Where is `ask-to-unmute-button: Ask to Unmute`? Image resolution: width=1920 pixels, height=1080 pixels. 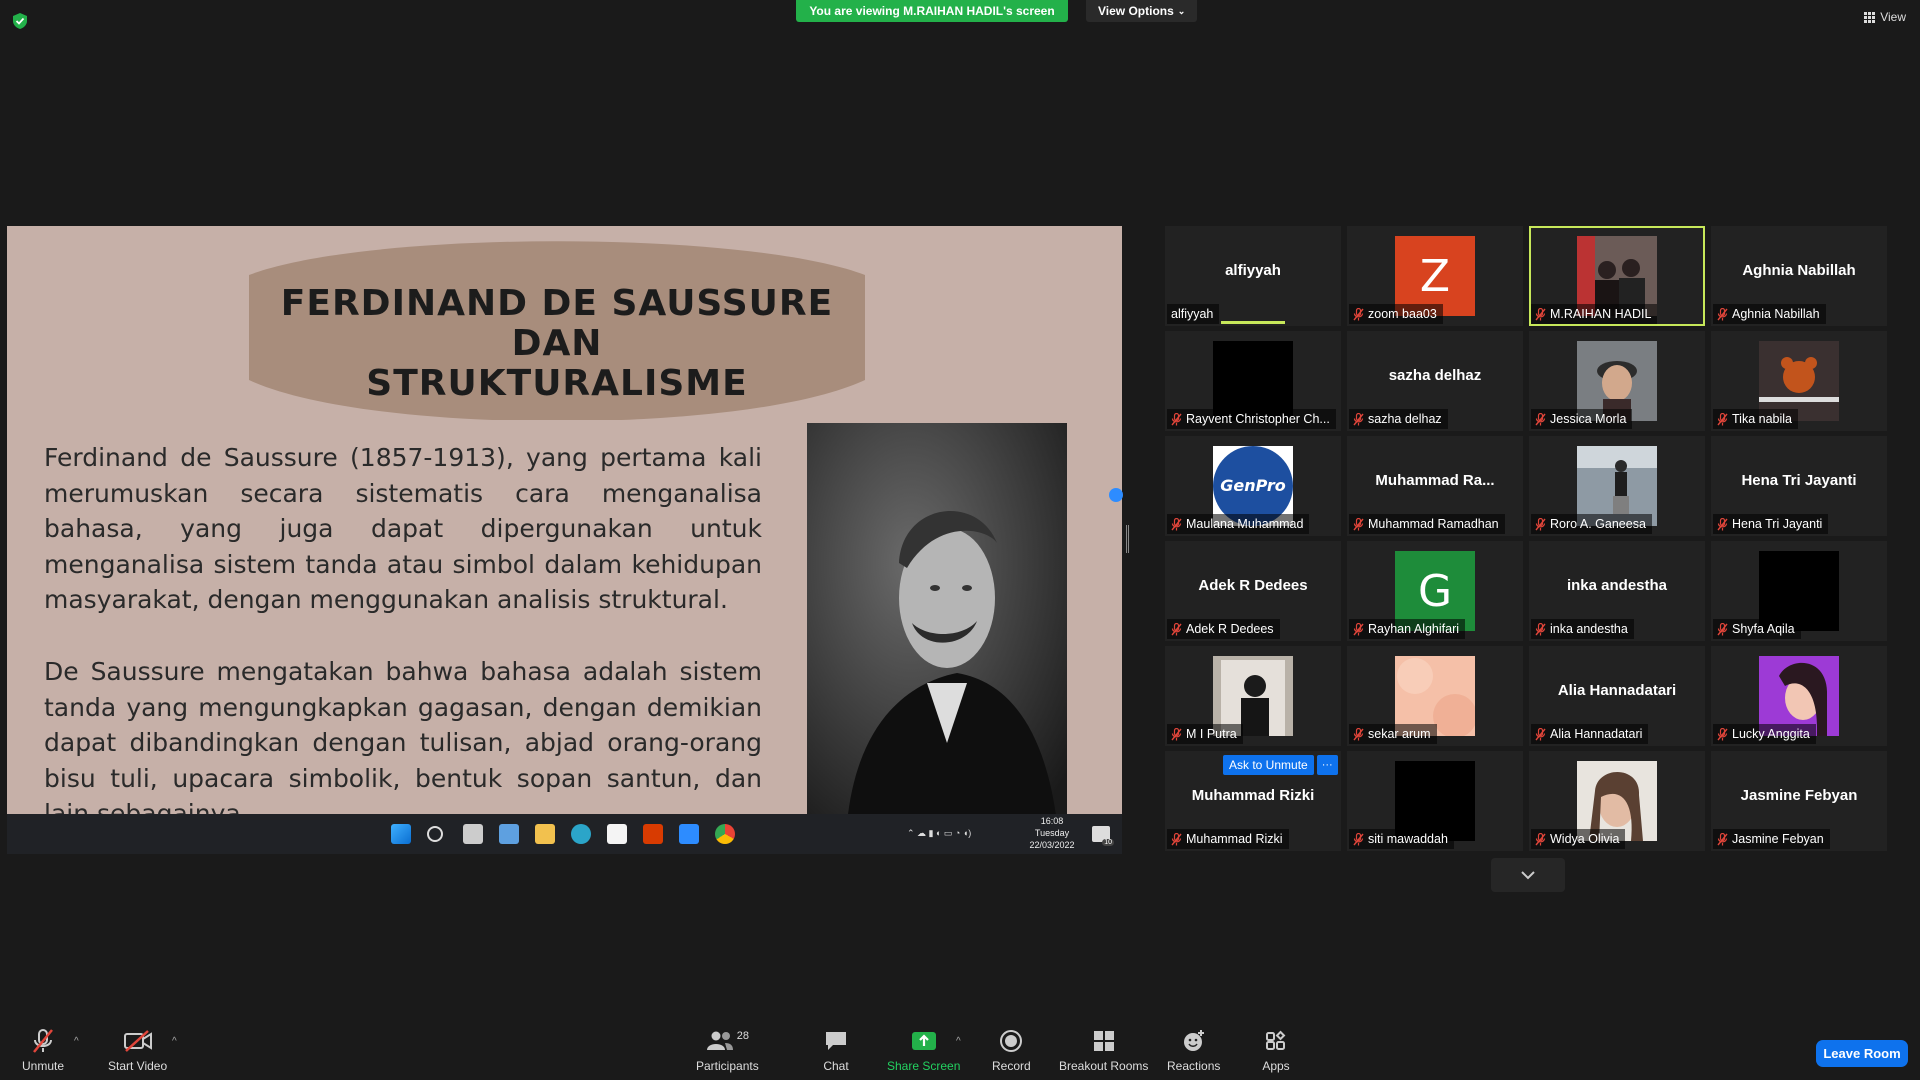
ask-to-unmute-button: Ask to Unmute is located at coordinates (1268, 765).